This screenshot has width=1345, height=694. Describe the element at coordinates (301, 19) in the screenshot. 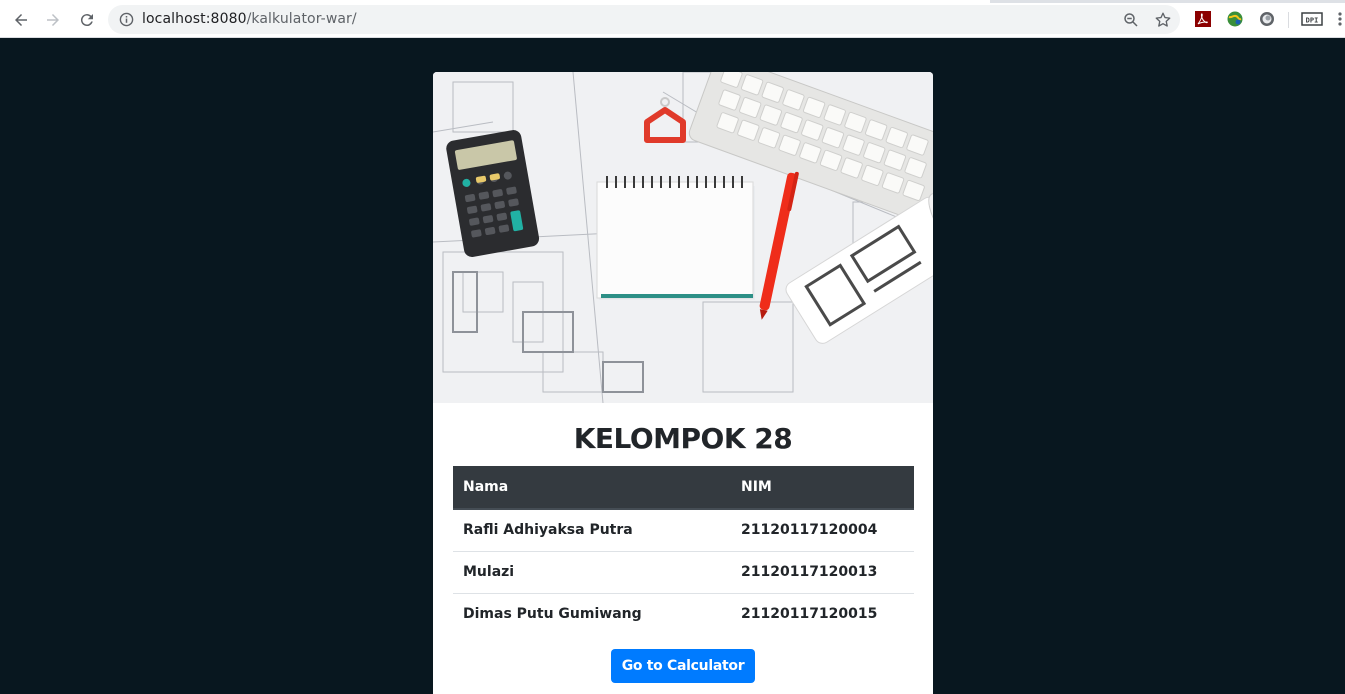

I see `url-path: /kalkulator-war/` at that location.